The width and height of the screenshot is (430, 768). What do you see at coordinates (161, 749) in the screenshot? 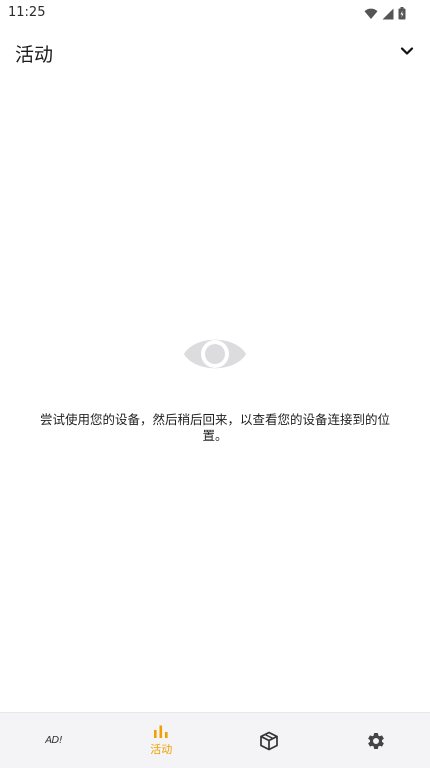
I see `nav-label-activity: 活动` at bounding box center [161, 749].